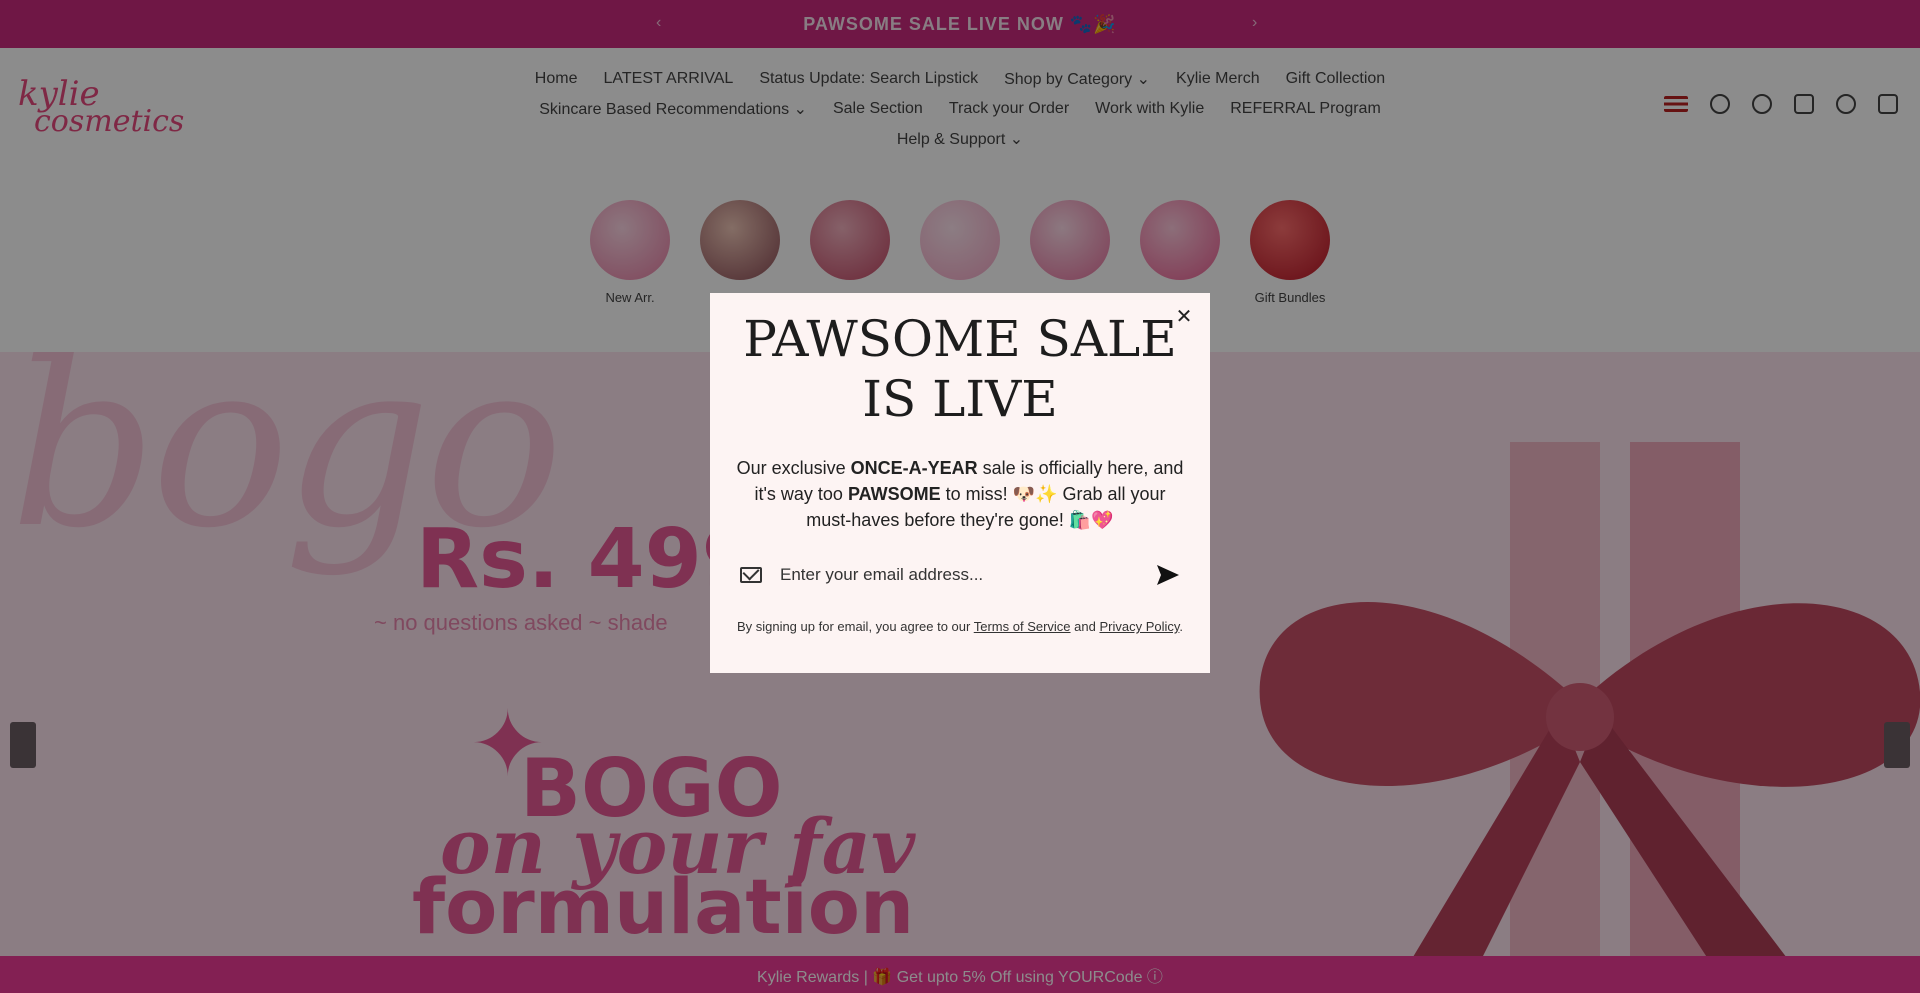 This screenshot has height=993, width=1920. What do you see at coordinates (960, 369) in the screenshot?
I see `modal-title: PAWSOME SALE IS LIVE` at bounding box center [960, 369].